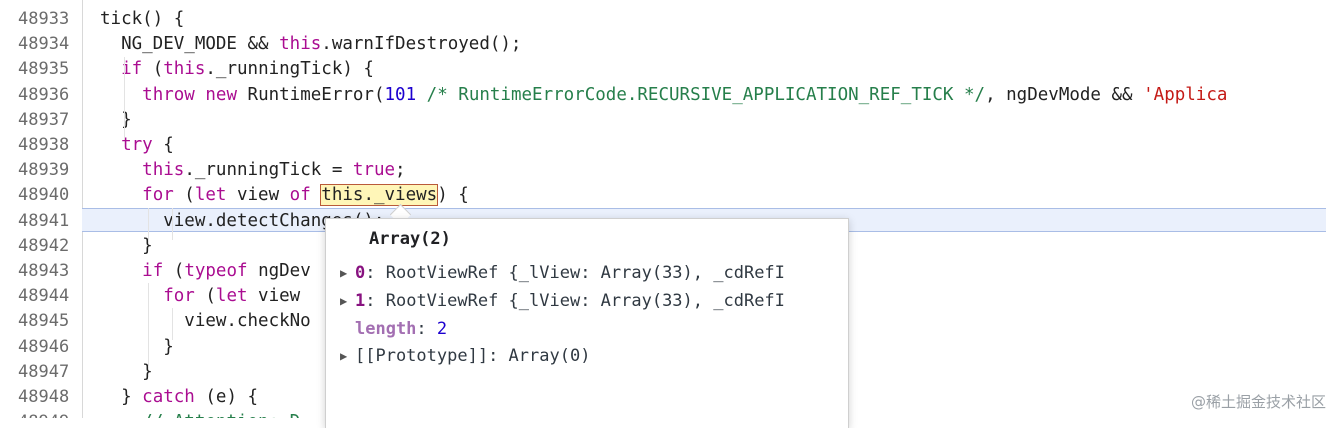 The height and width of the screenshot is (428, 1342). What do you see at coordinates (41, 69) in the screenshot?
I see `line-number: 48935` at bounding box center [41, 69].